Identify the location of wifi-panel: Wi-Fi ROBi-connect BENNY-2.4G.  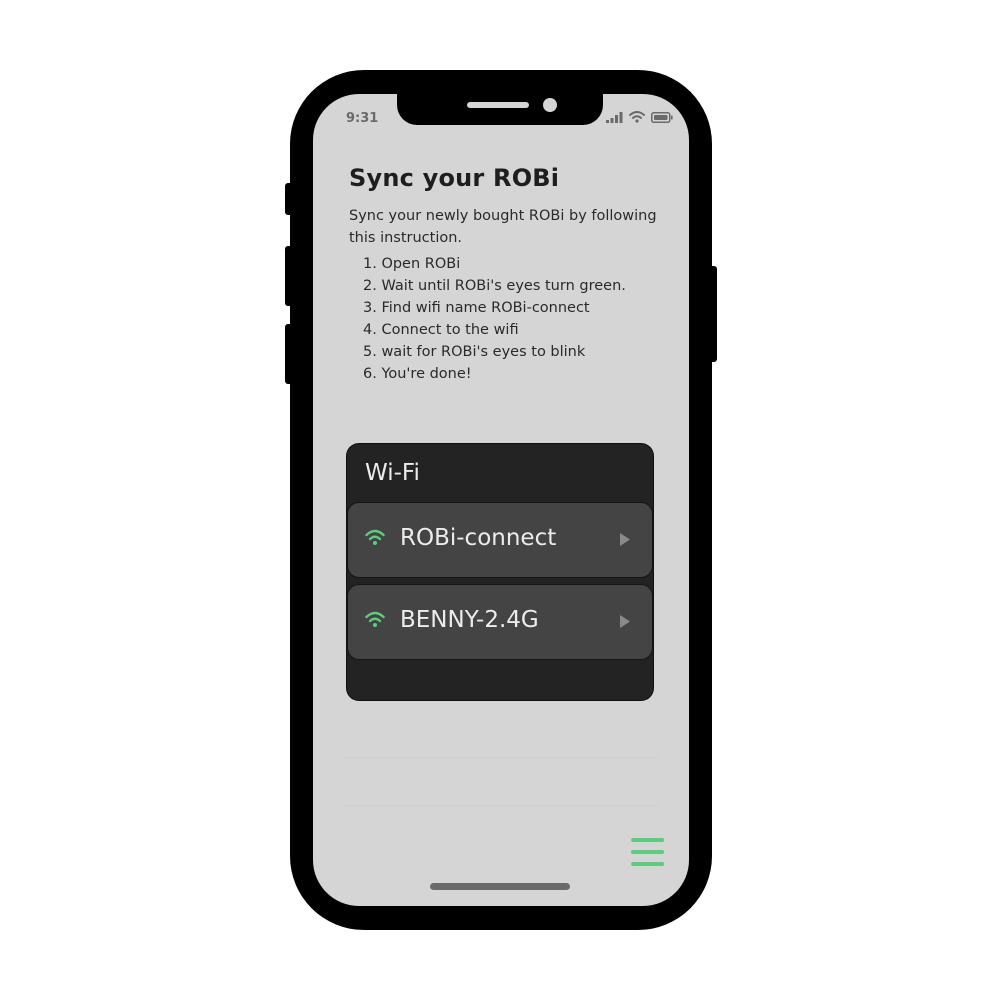
(500, 572).